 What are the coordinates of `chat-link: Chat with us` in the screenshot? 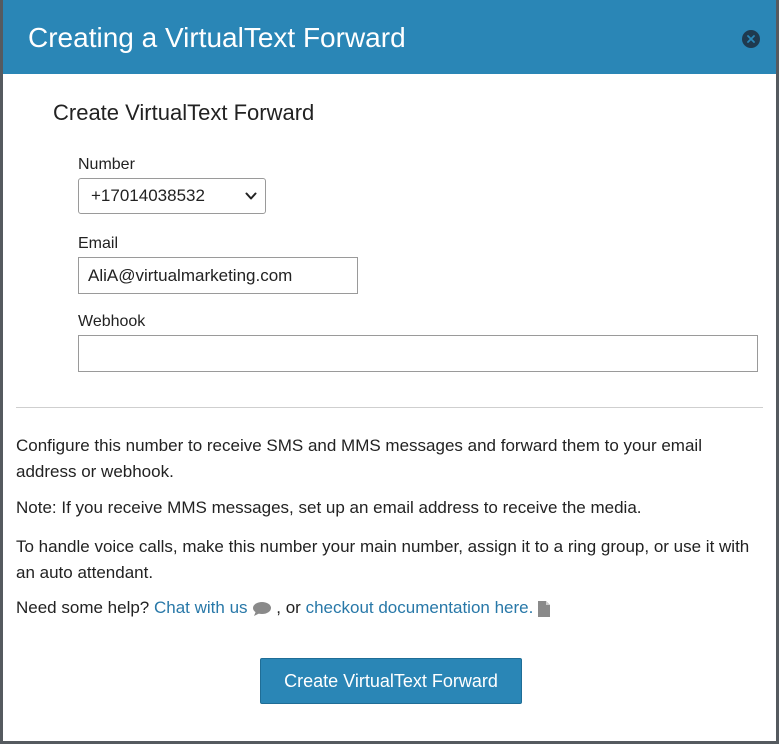 It's located at (213, 607).